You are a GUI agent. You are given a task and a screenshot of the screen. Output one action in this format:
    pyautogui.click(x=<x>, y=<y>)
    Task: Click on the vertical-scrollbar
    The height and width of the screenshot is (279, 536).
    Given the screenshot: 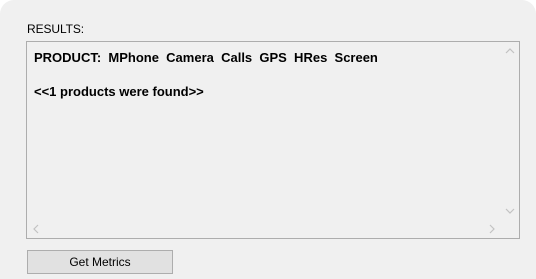 What is the action you would take?
    pyautogui.click(x=510, y=131)
    